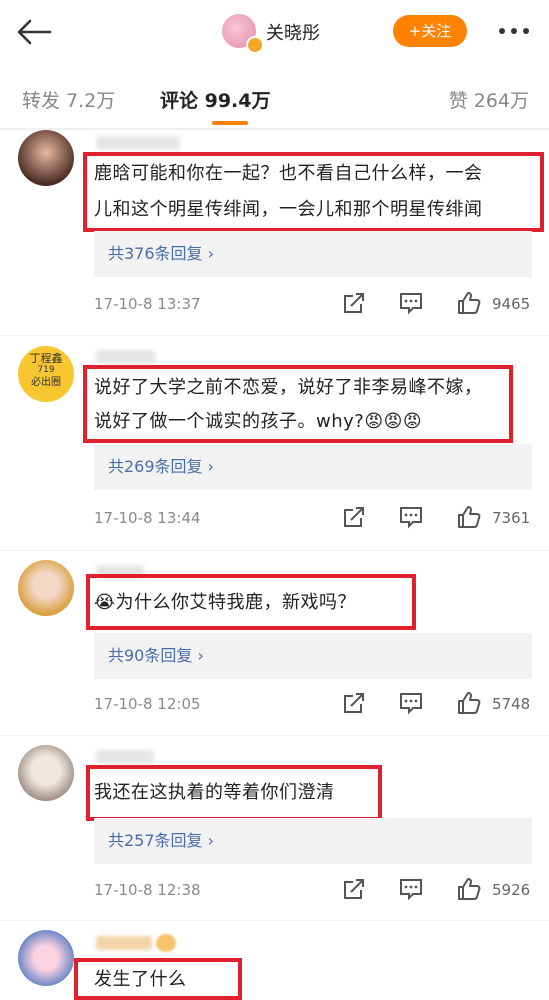 The height and width of the screenshot is (1000, 549). I want to click on tab-comment: 评论 99.4万, so click(215, 99).